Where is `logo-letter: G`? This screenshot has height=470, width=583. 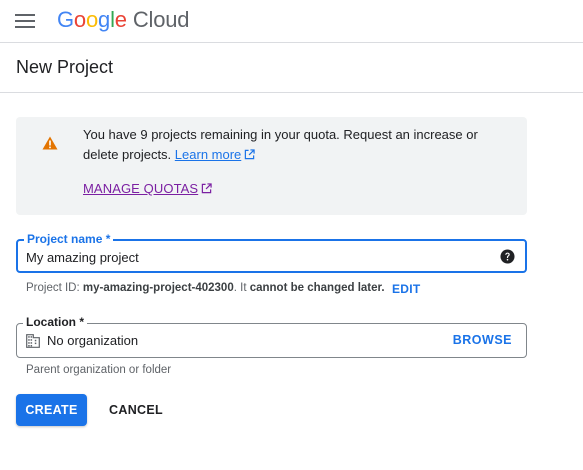 logo-letter: G is located at coordinates (65, 19).